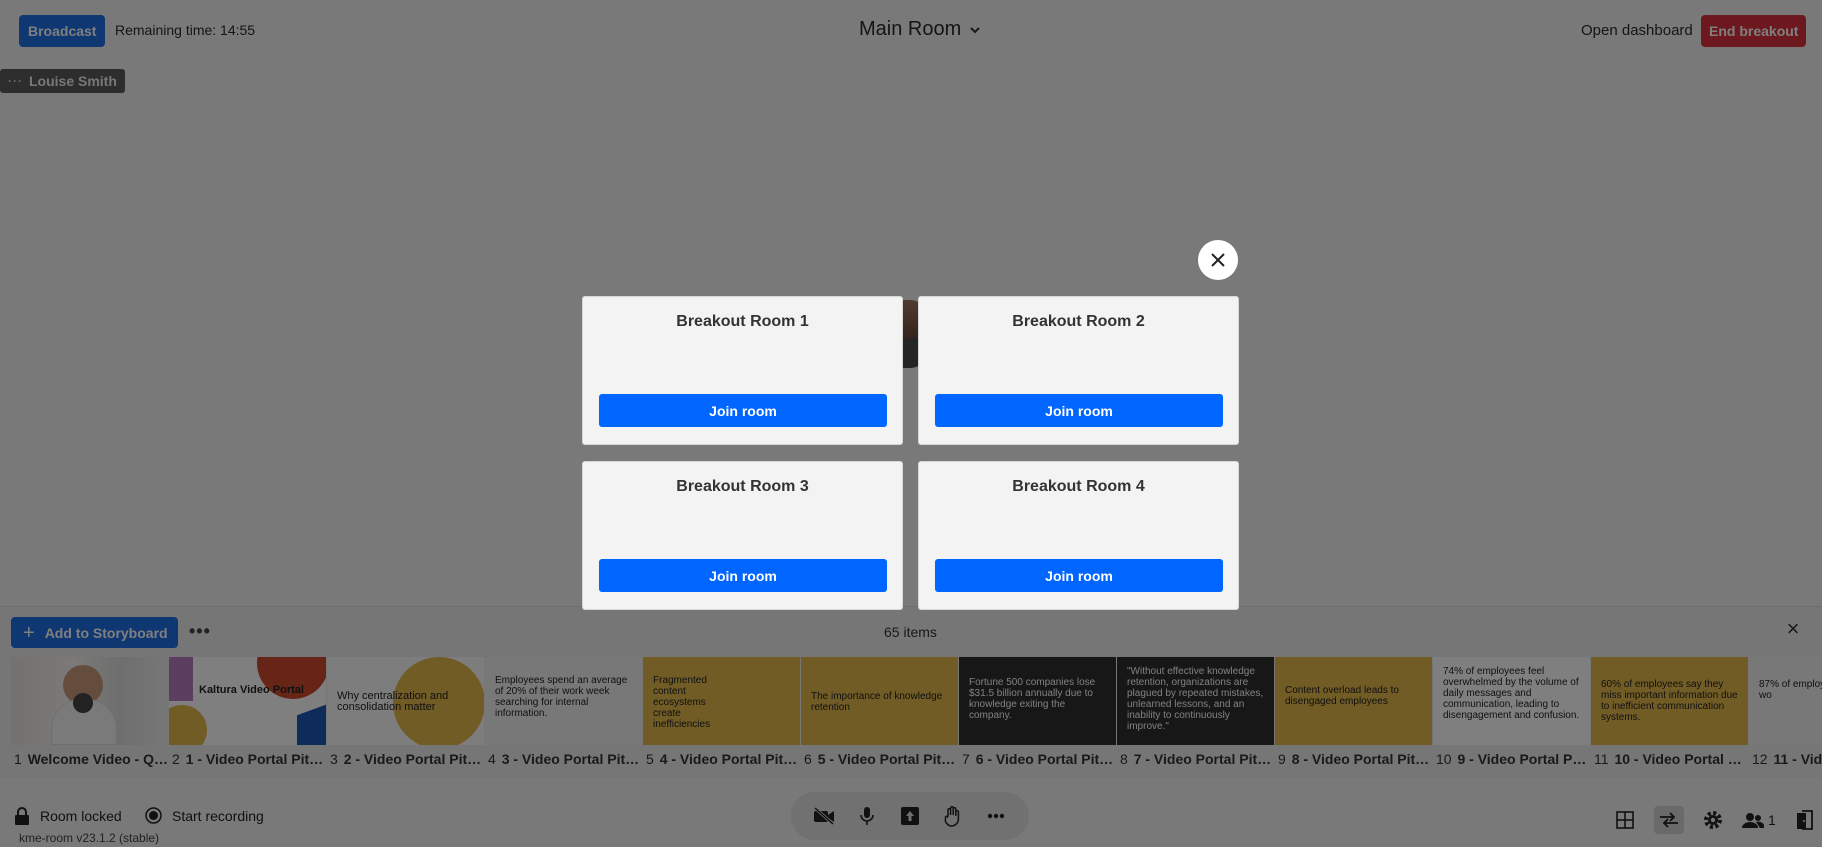 Image resolution: width=1822 pixels, height=847 pixels. I want to click on breakout-room-card-2: Breakout Room 2 Join room, so click(1078, 370).